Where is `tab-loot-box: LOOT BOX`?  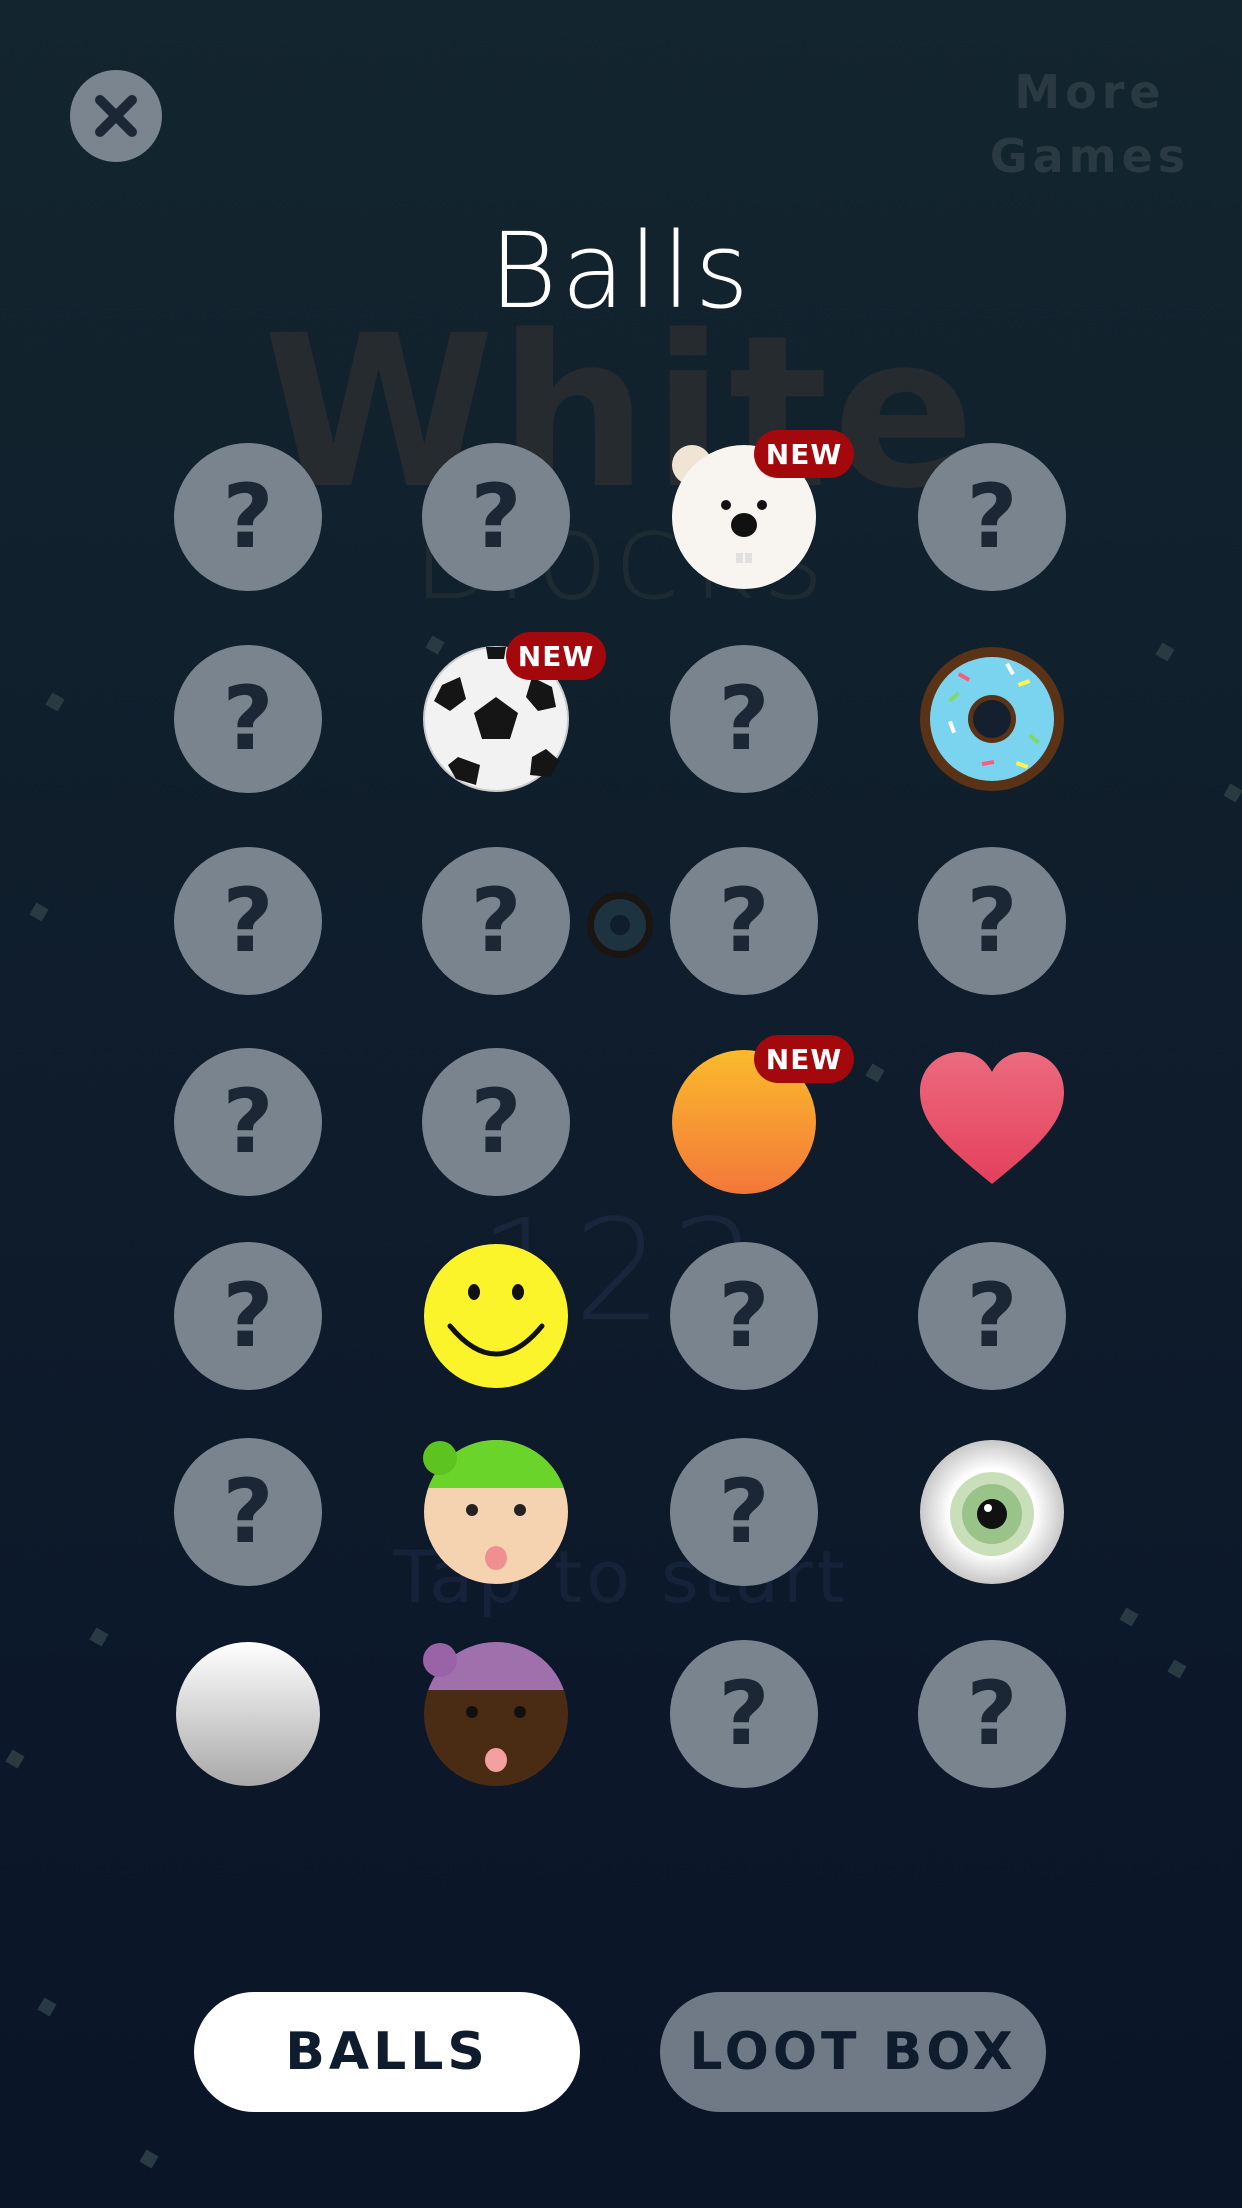
tab-loot-box: LOOT BOX is located at coordinates (853, 2052).